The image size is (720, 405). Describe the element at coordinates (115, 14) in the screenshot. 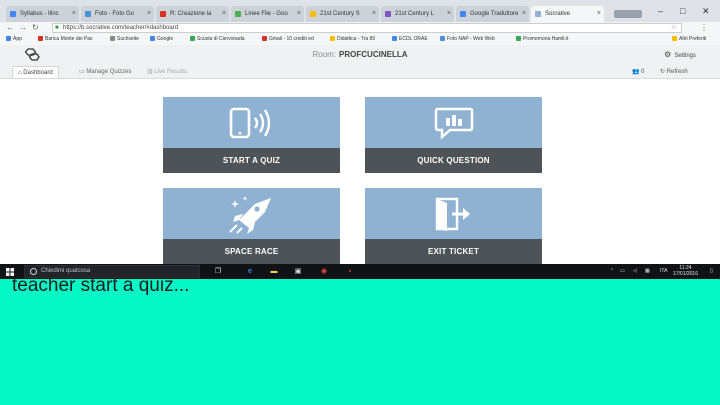

I see `browser-tab-label: Foto - Foto Go` at that location.